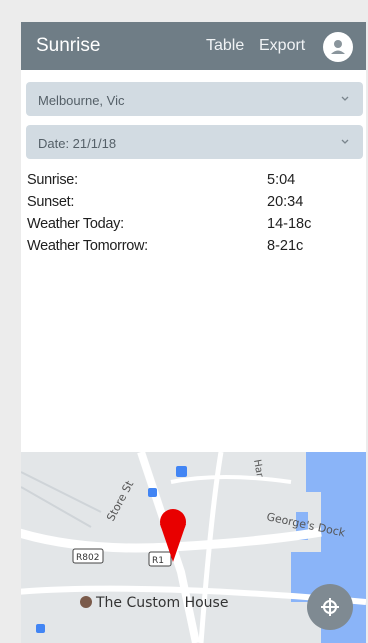 This screenshot has height=643, width=368. Describe the element at coordinates (52, 180) in the screenshot. I see `info-label: Sunrise:` at that location.